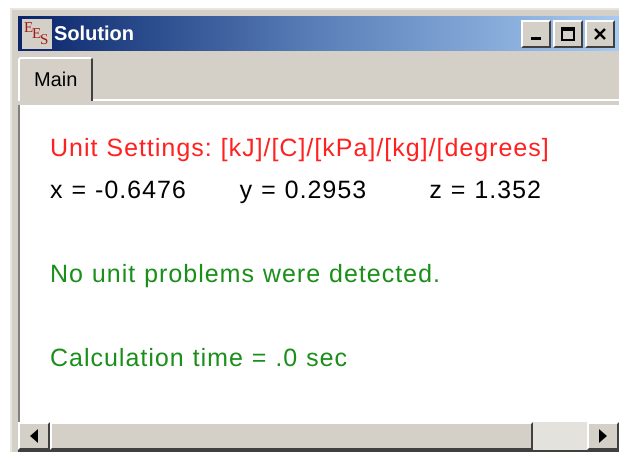 The image size is (619, 452). I want to click on tab: Main, so click(56, 79).